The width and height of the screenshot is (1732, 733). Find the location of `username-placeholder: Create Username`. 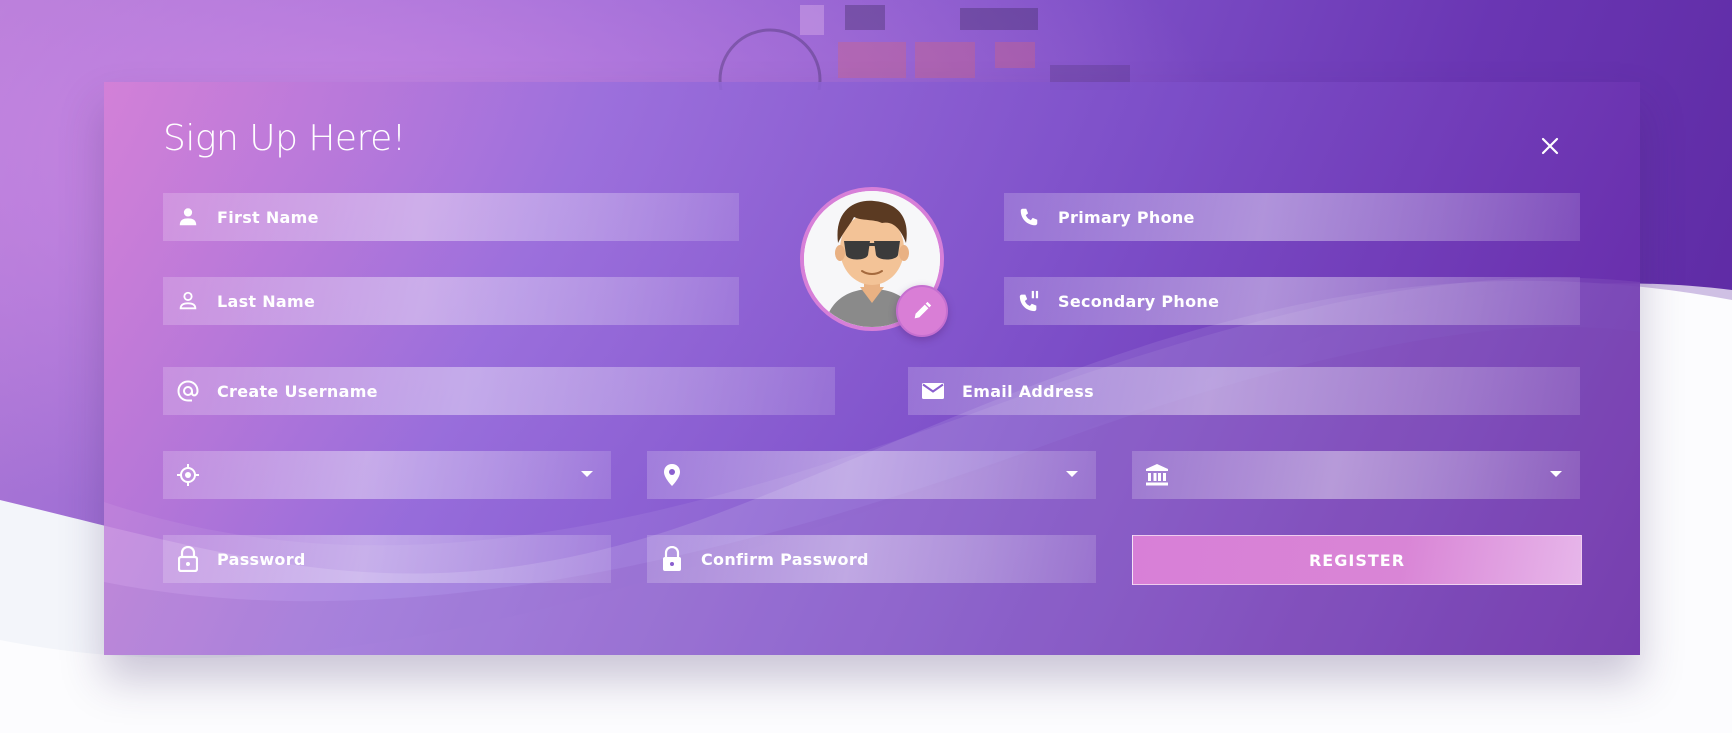

username-placeholder: Create Username is located at coordinates (297, 391).